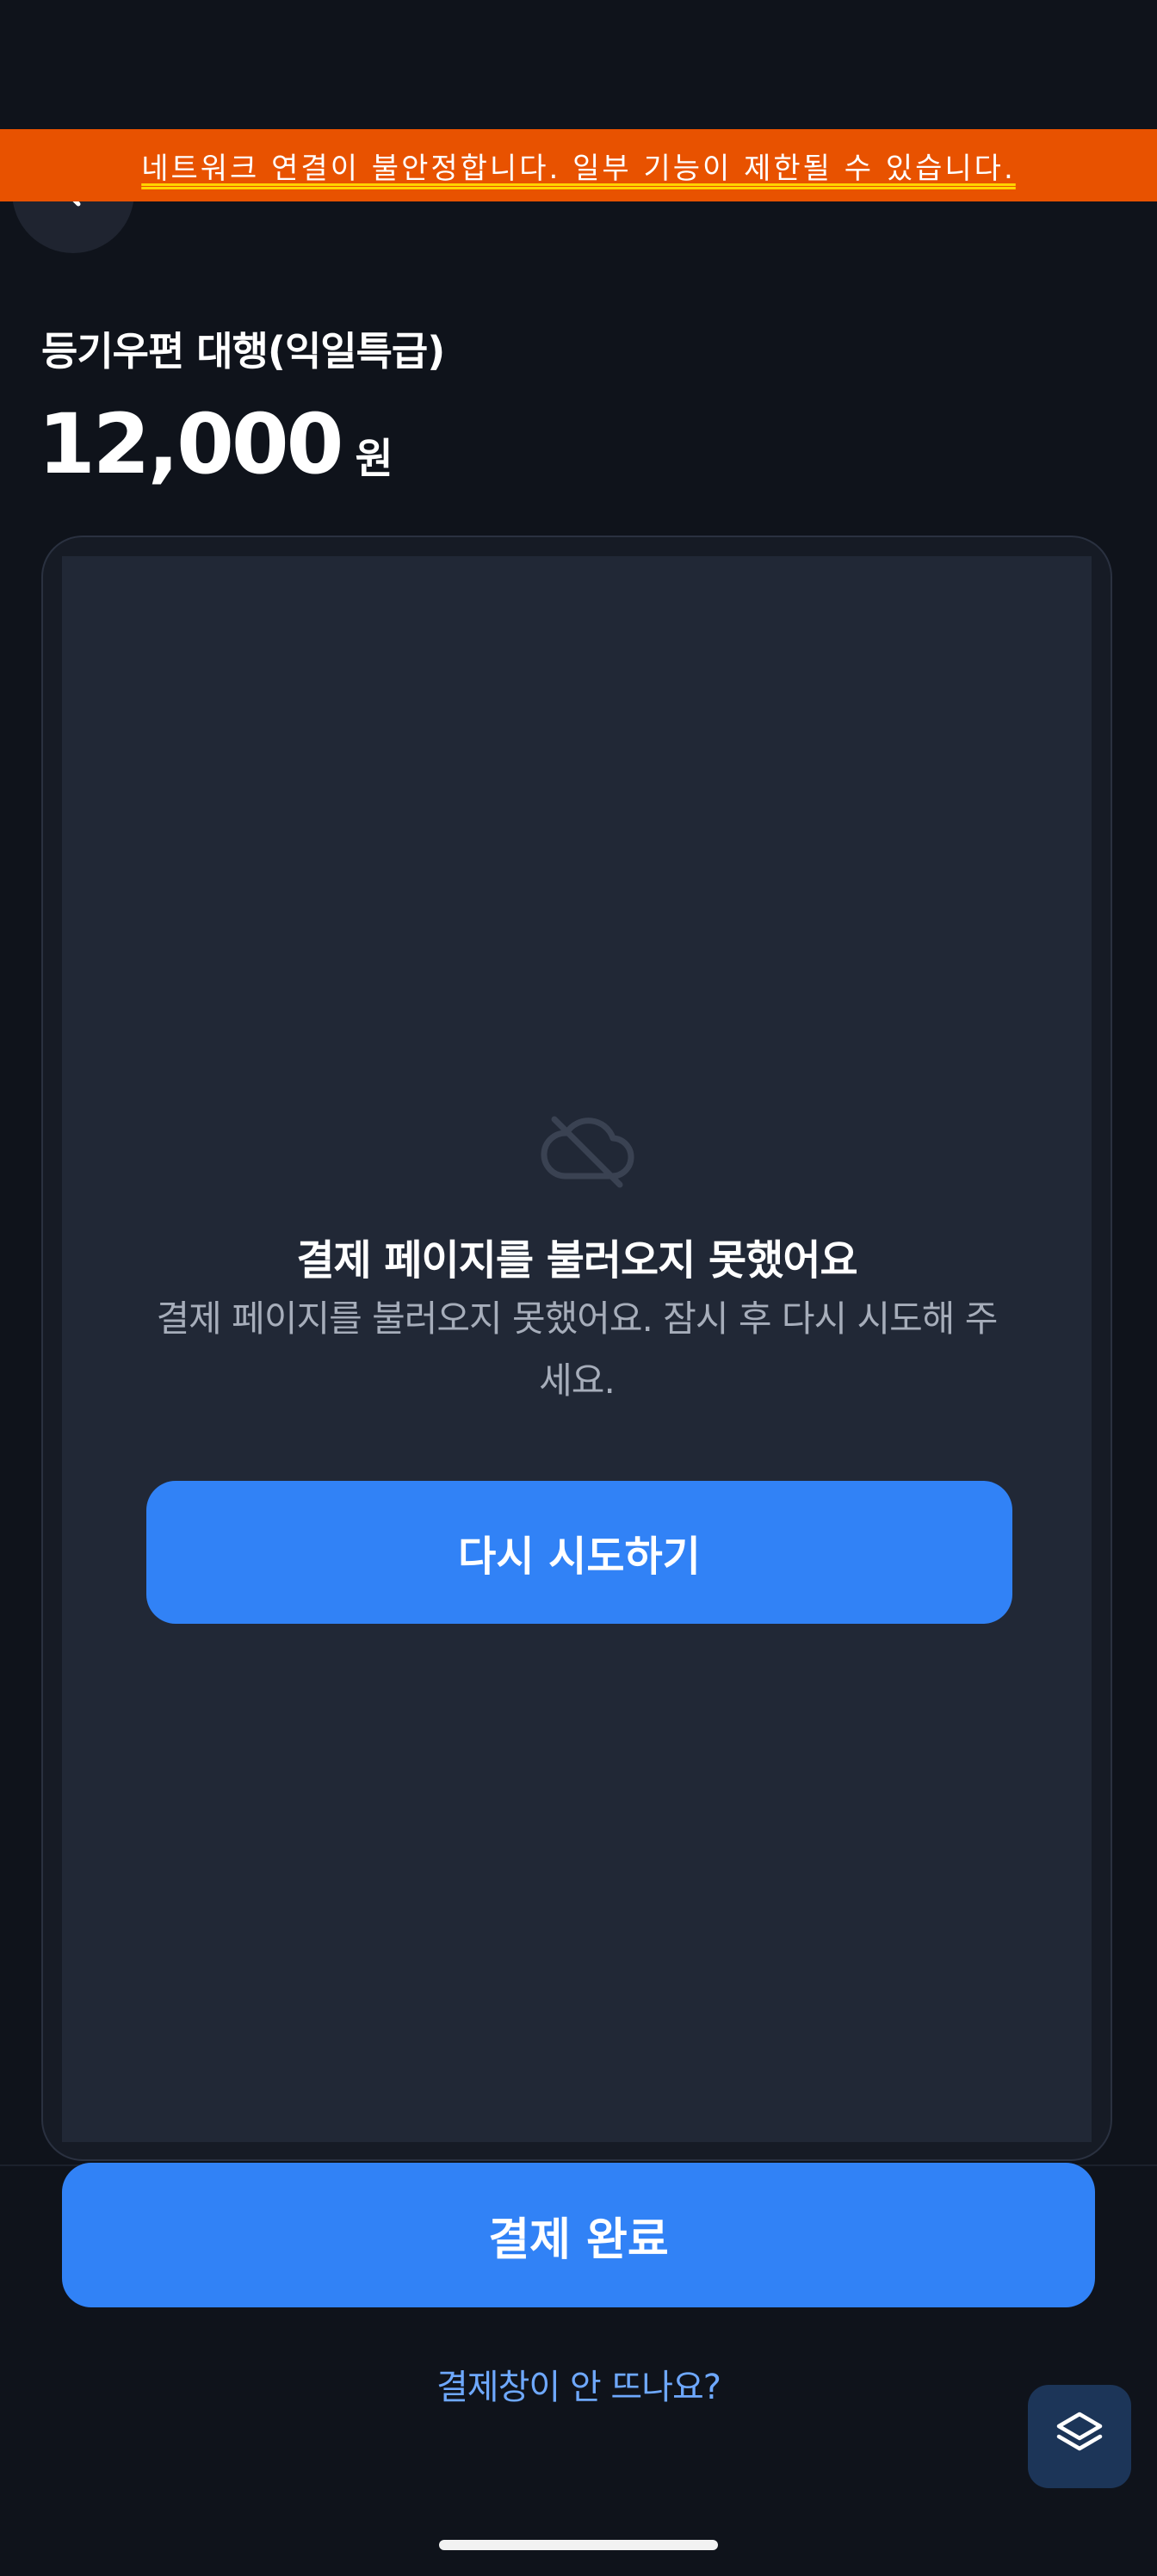  I want to click on layers-icon, so click(1079, 2436).